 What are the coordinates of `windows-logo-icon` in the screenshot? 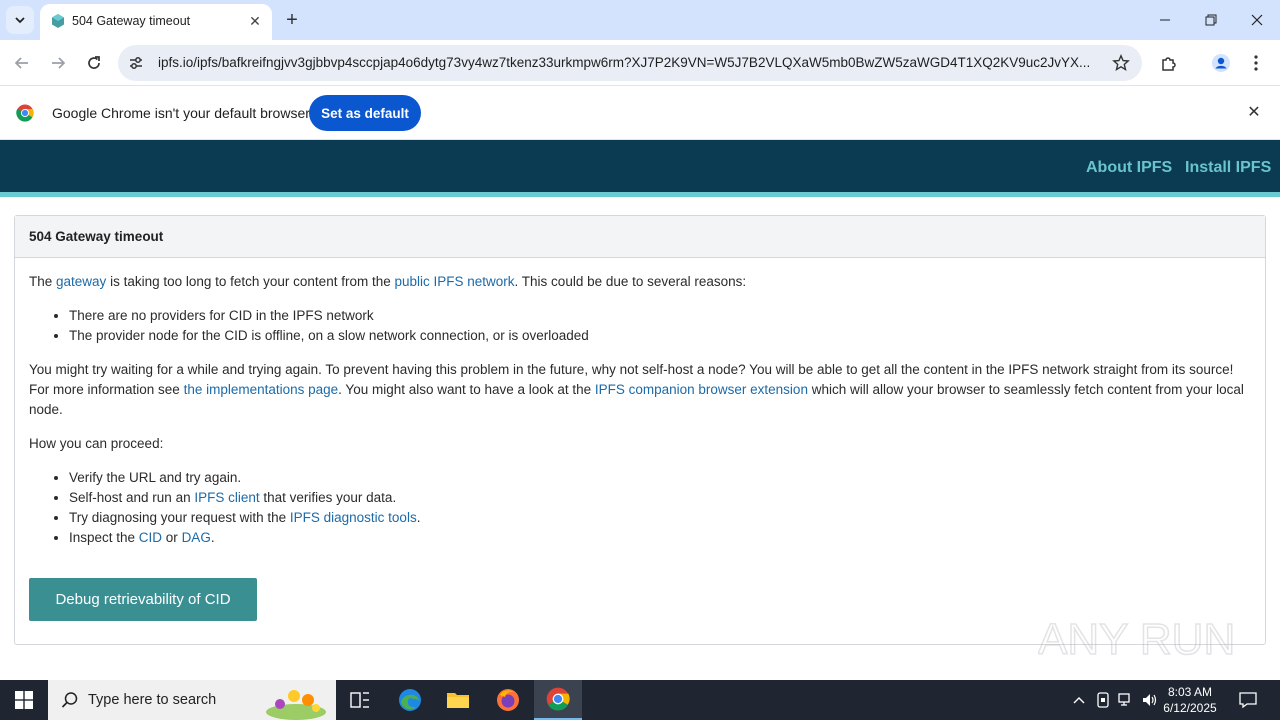 It's located at (24, 700).